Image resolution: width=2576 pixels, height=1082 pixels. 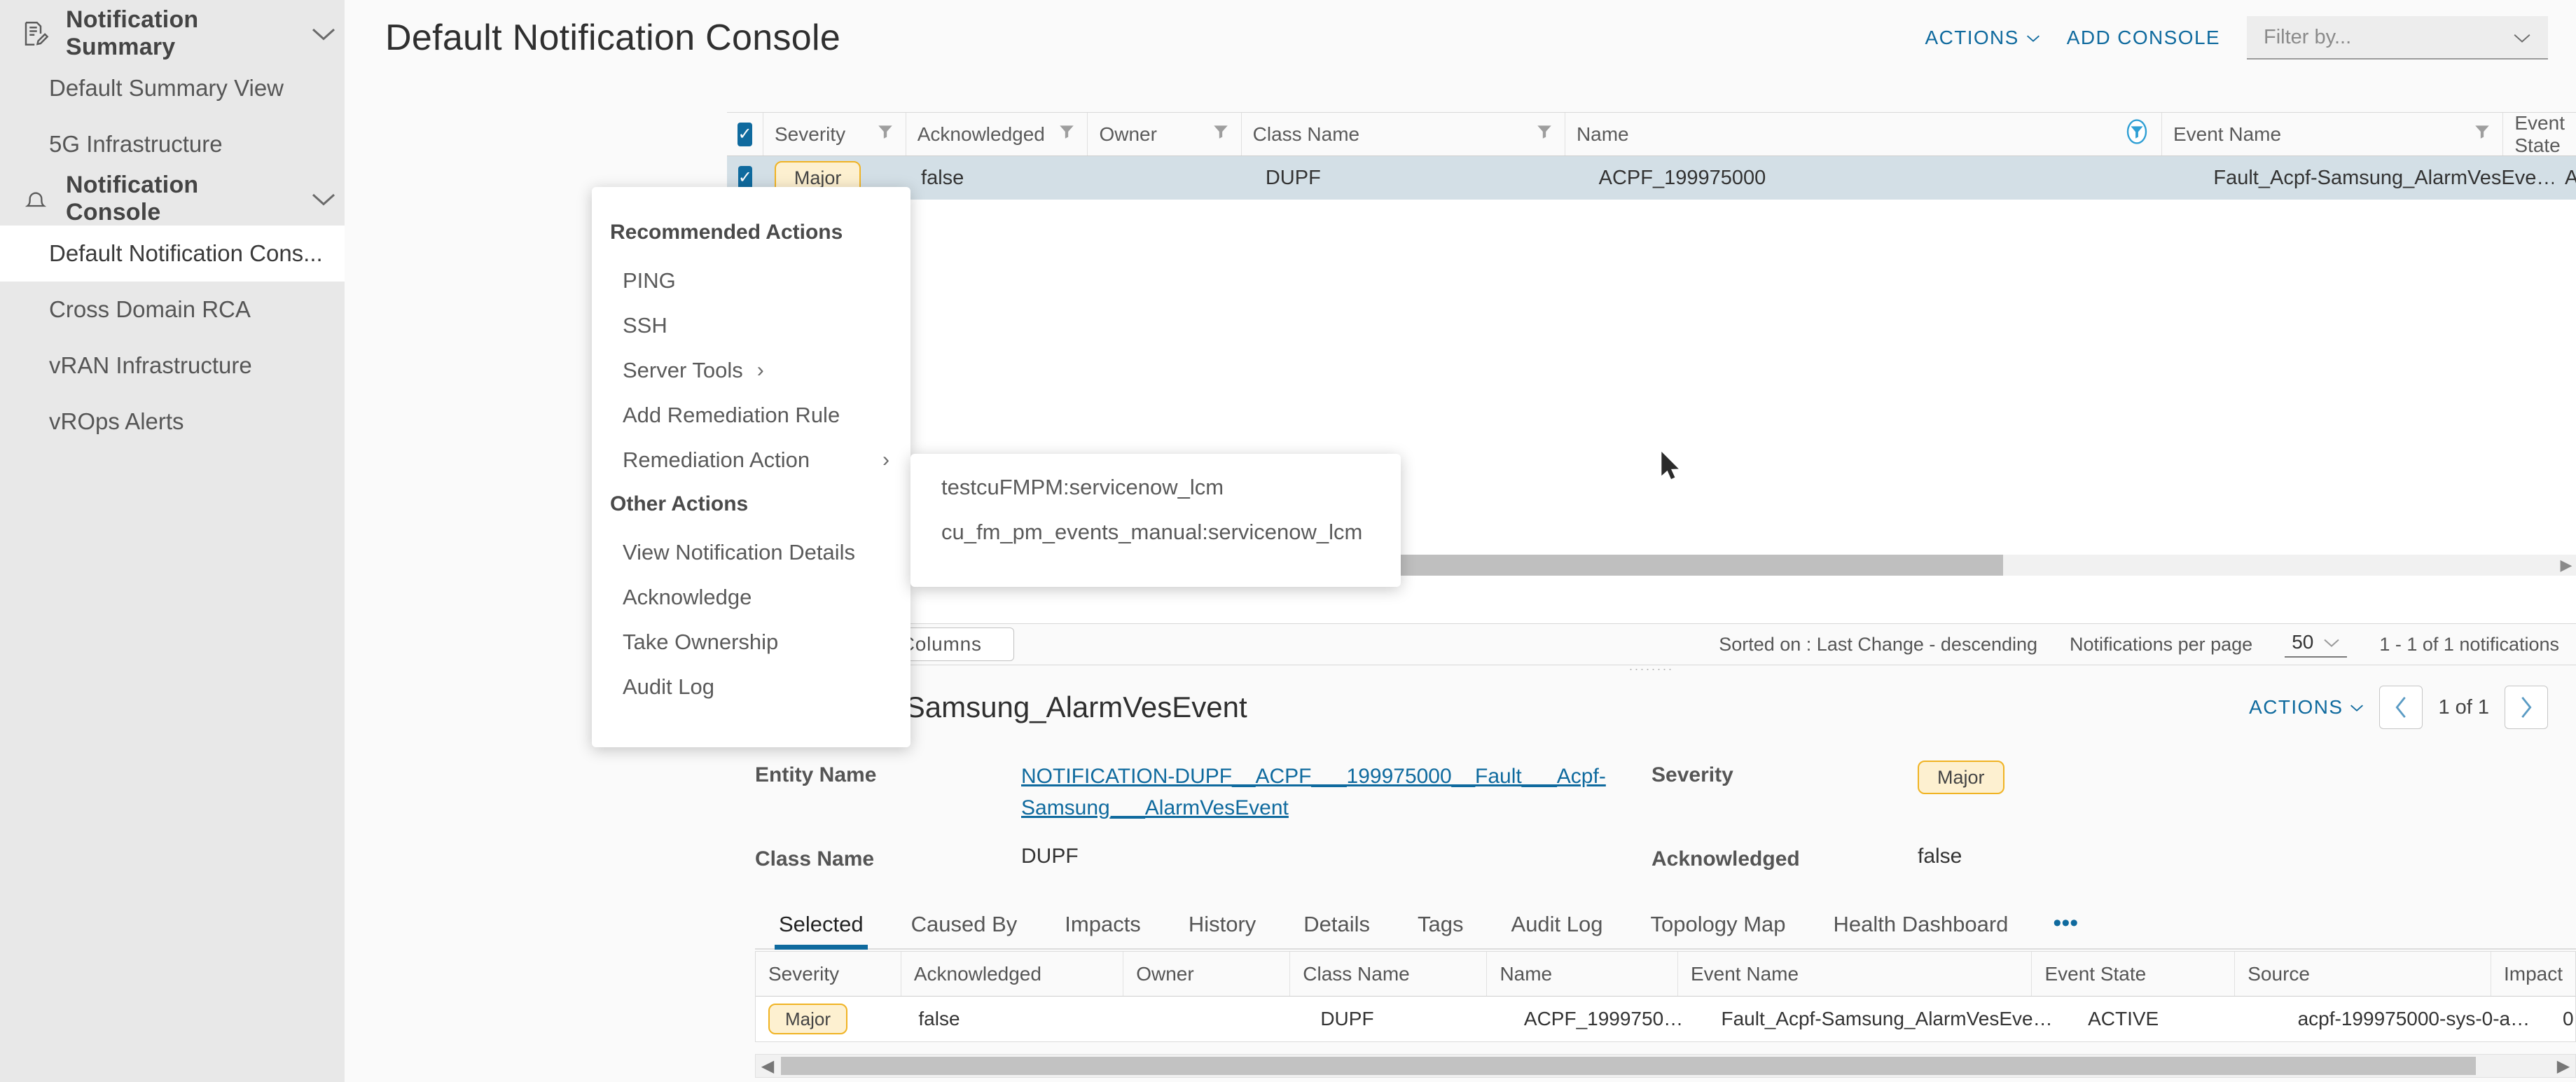 I want to click on sidebar-item-5g-infrastructure: 5G Infrastructure, so click(x=172, y=144).